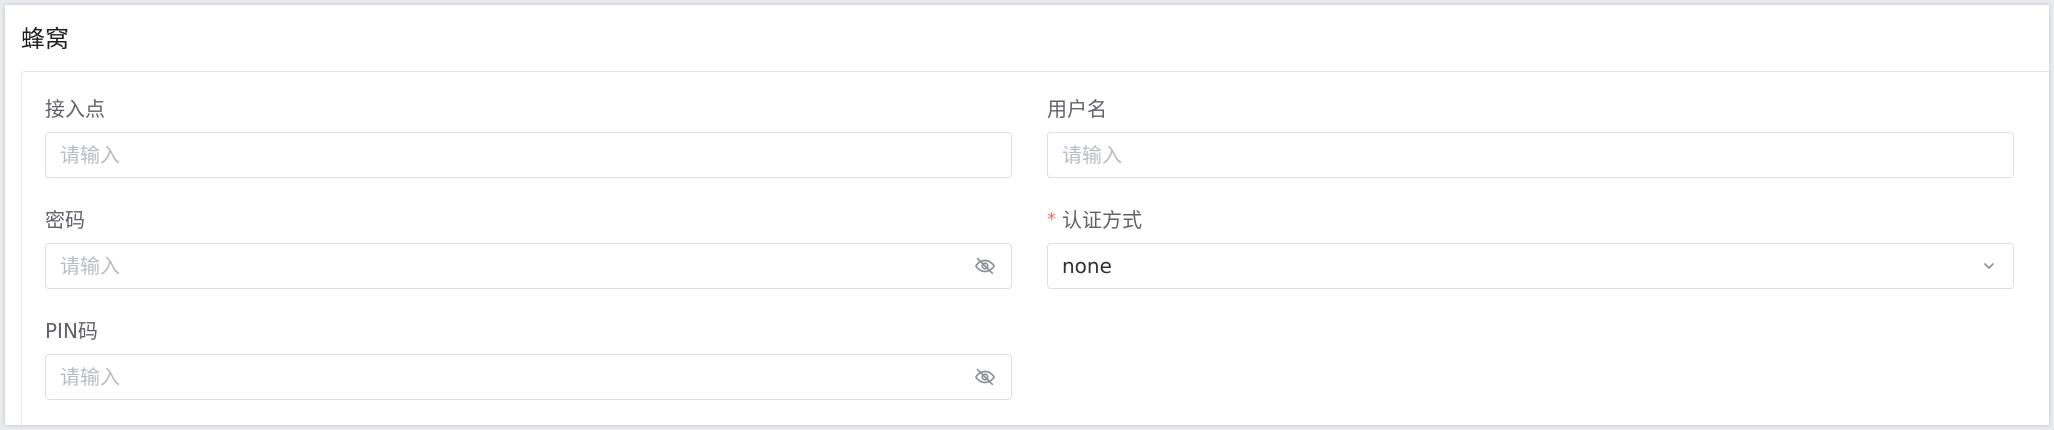  Describe the element at coordinates (1087, 266) in the screenshot. I see `auth-method-selected-value: none` at that location.